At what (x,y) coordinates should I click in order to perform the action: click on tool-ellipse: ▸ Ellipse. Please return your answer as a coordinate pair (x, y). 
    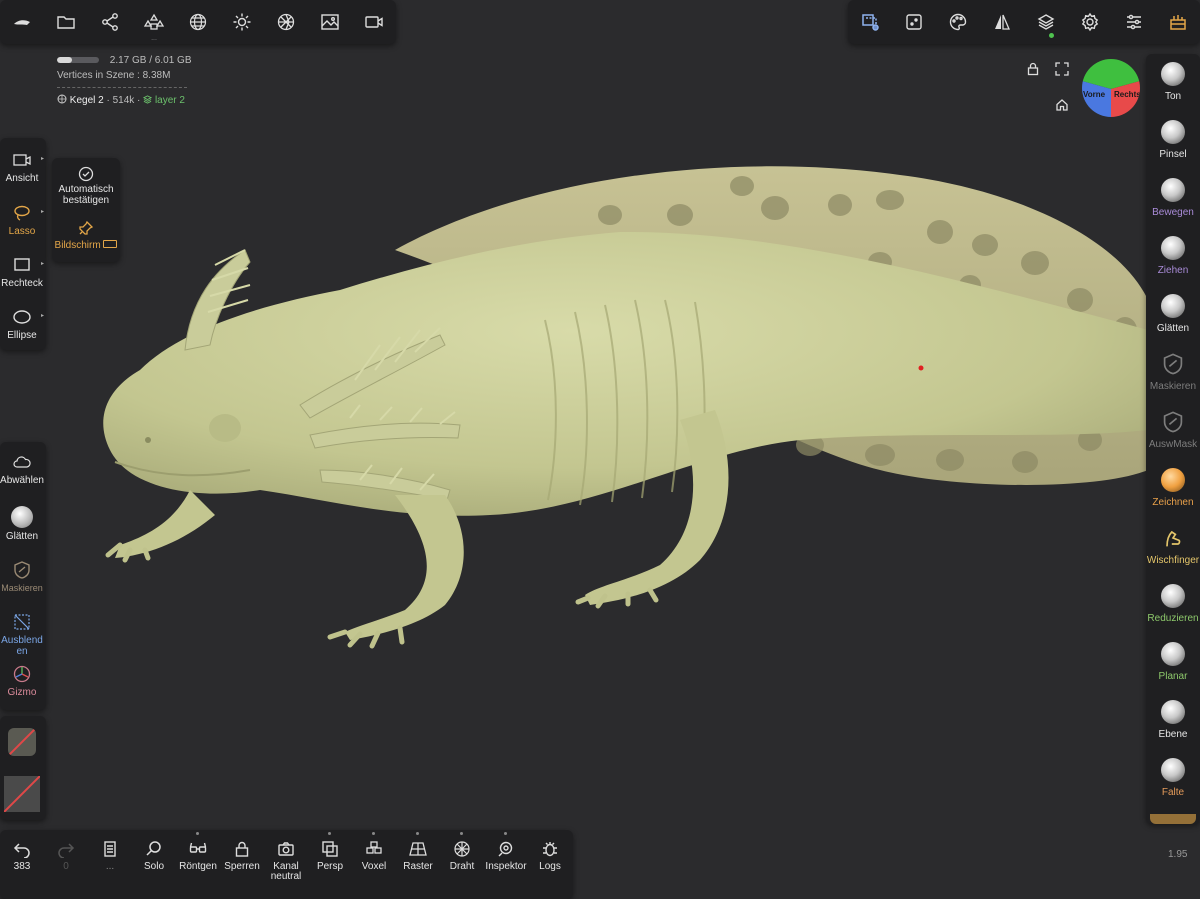
    Looking at the image, I should click on (22, 324).